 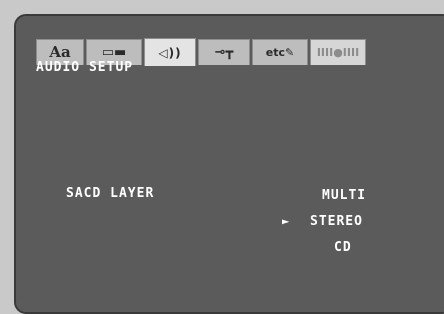 I want to click on tab-timer: IIII●IIII, so click(x=338, y=52).